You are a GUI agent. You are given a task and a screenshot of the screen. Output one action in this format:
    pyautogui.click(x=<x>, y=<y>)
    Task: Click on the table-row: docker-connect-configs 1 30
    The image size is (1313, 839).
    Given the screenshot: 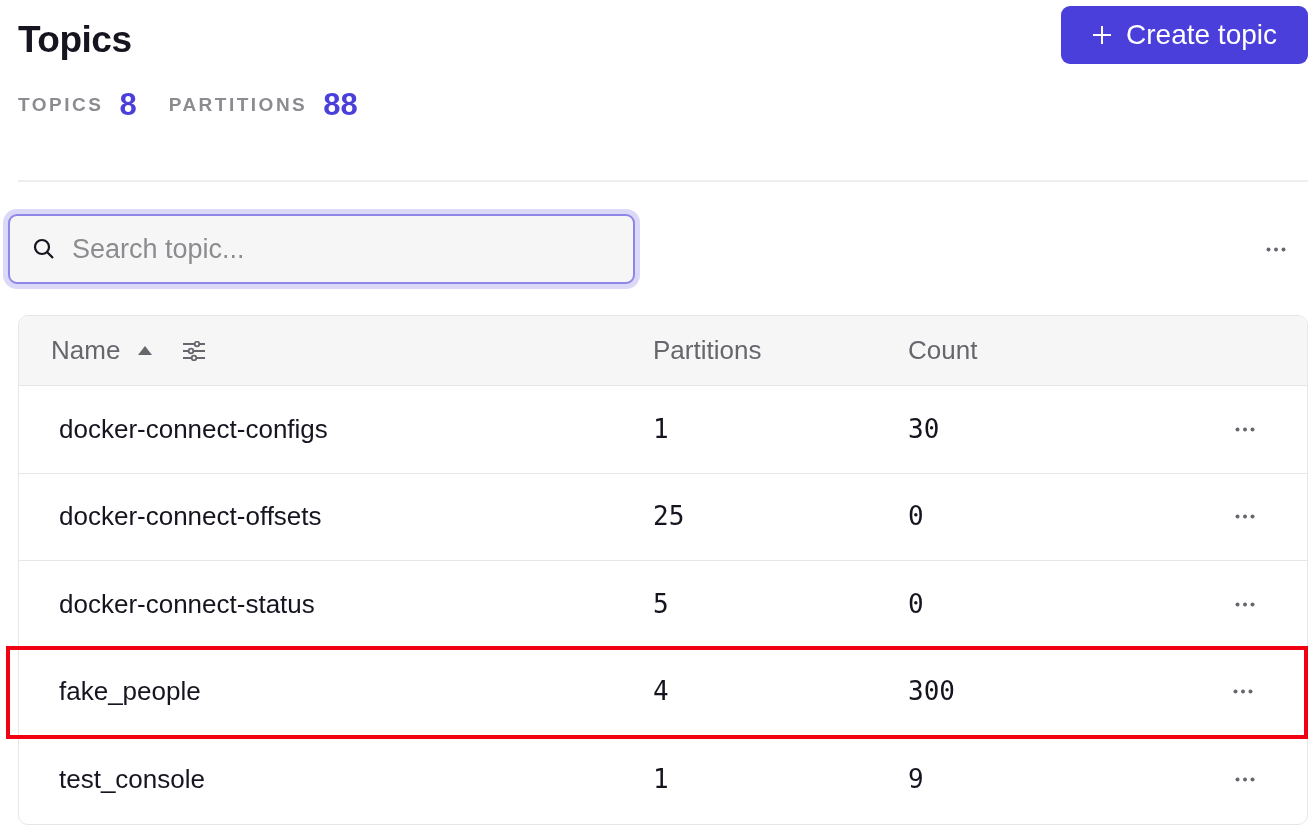 What is the action you would take?
    pyautogui.click(x=663, y=430)
    